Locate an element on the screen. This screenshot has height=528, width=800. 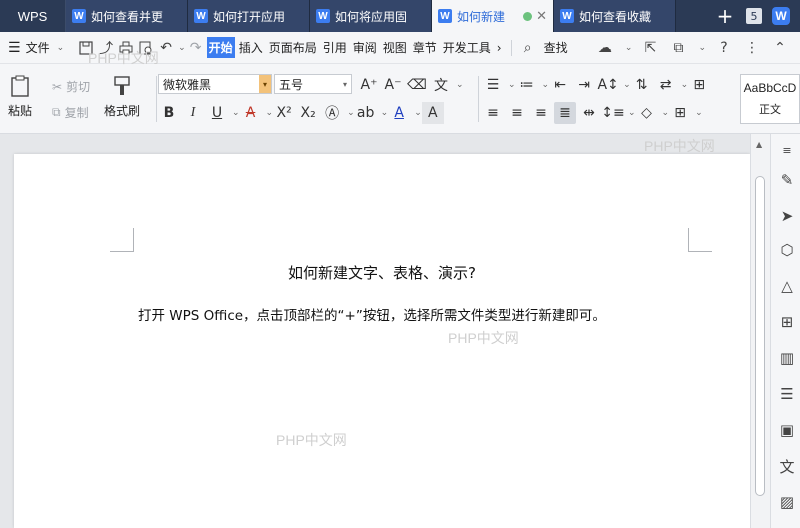
picture-icon: ▨ is located at coordinates (787, 502).